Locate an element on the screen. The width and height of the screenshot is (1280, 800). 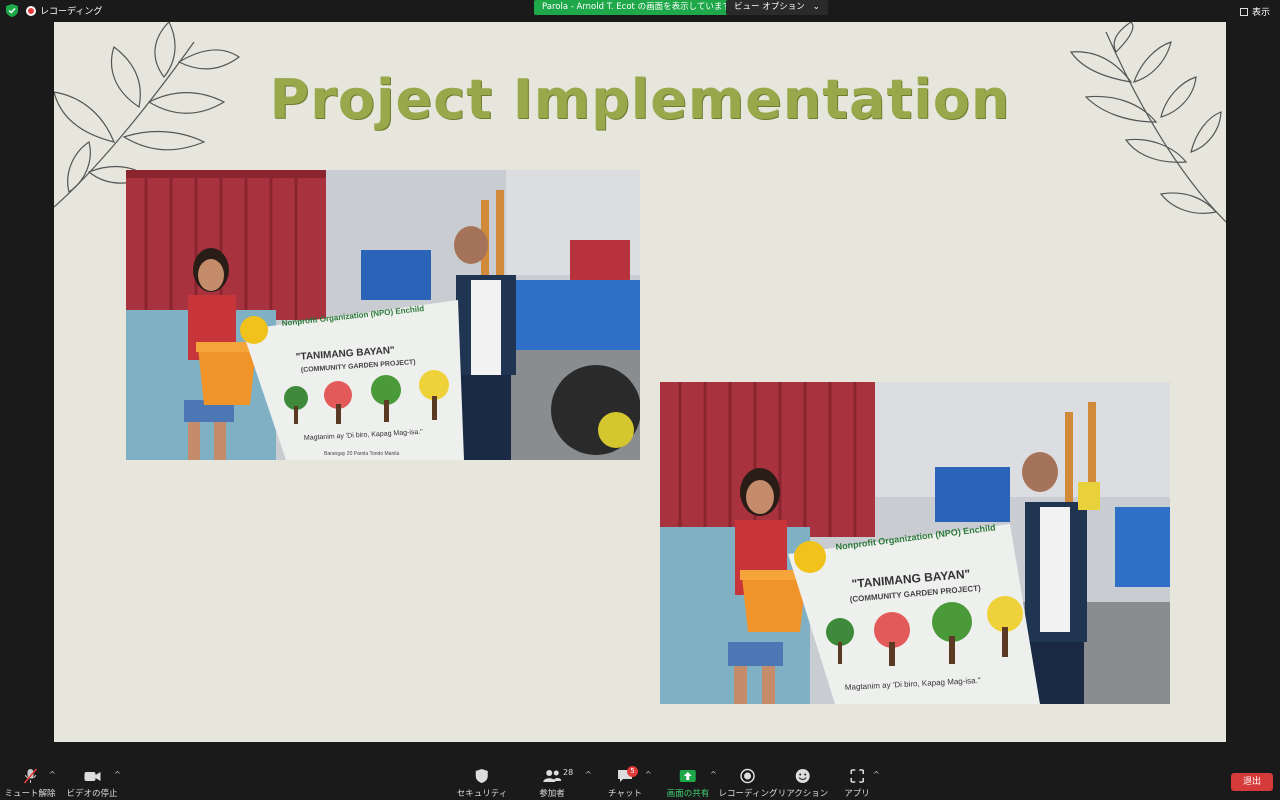
top-left-status: レコーディング is located at coordinates (54, 10).